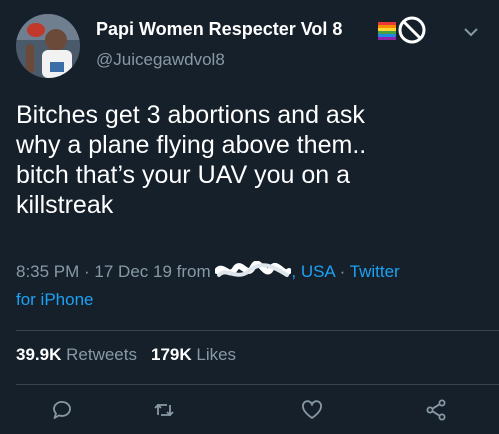  Describe the element at coordinates (193, 354) in the screenshot. I see `likes-stat: 179K Likes` at that location.